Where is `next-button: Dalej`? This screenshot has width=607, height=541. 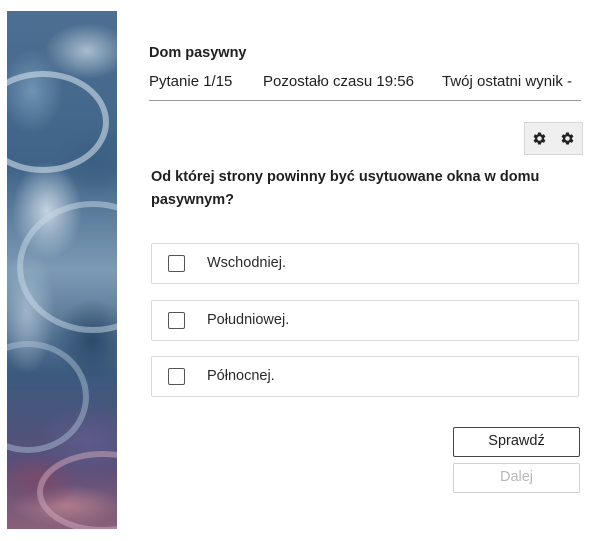 next-button: Dalej is located at coordinates (516, 478).